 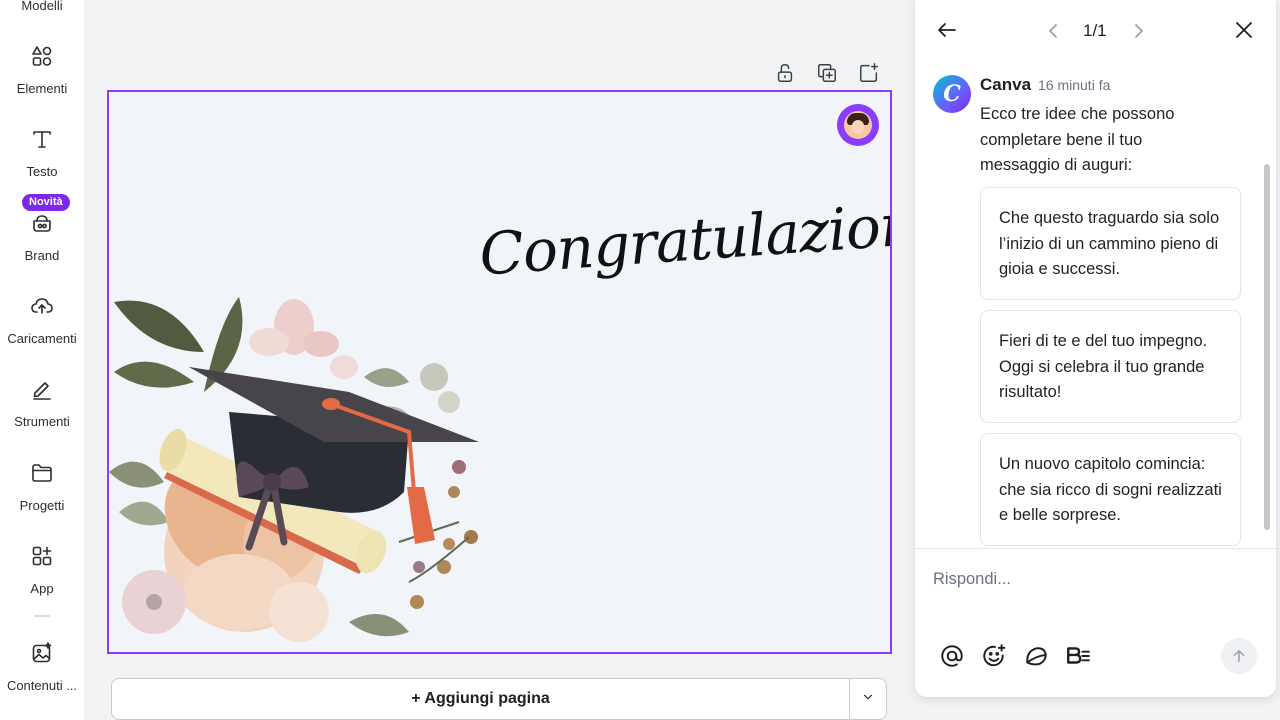 I want to click on sidebar-divider, so click(x=42, y=616).